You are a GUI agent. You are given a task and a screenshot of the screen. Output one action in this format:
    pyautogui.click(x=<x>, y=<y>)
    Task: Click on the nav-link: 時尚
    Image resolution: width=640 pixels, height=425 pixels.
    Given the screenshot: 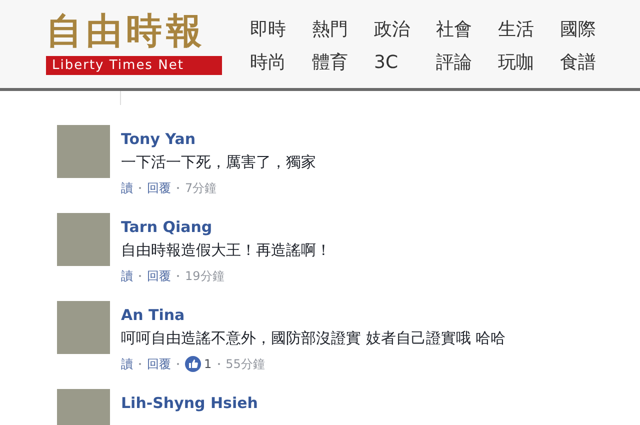 What is the action you would take?
    pyautogui.click(x=281, y=62)
    